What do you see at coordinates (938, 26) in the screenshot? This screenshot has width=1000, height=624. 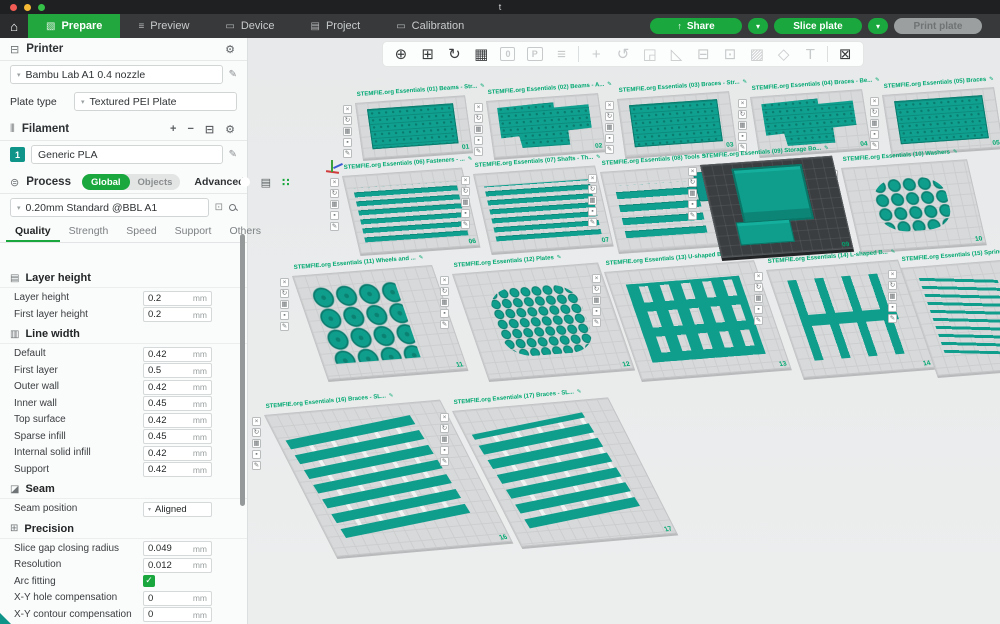 I see `print-plate-button: Print plate` at bounding box center [938, 26].